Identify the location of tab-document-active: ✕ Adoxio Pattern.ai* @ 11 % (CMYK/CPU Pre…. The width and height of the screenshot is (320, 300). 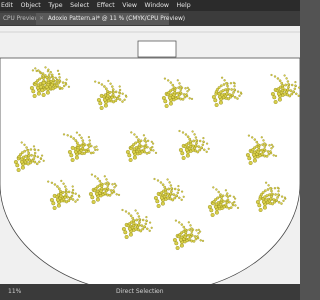
(110, 19).